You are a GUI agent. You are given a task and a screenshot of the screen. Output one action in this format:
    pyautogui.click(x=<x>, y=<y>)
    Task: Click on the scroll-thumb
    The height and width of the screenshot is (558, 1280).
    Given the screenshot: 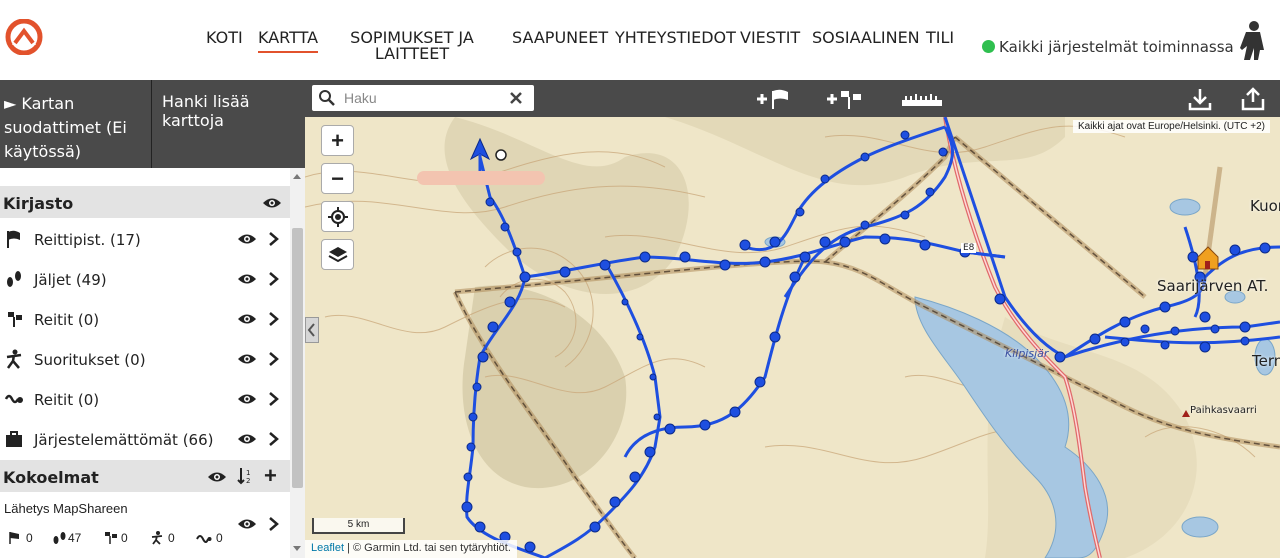 What is the action you would take?
    pyautogui.click(x=297, y=358)
    